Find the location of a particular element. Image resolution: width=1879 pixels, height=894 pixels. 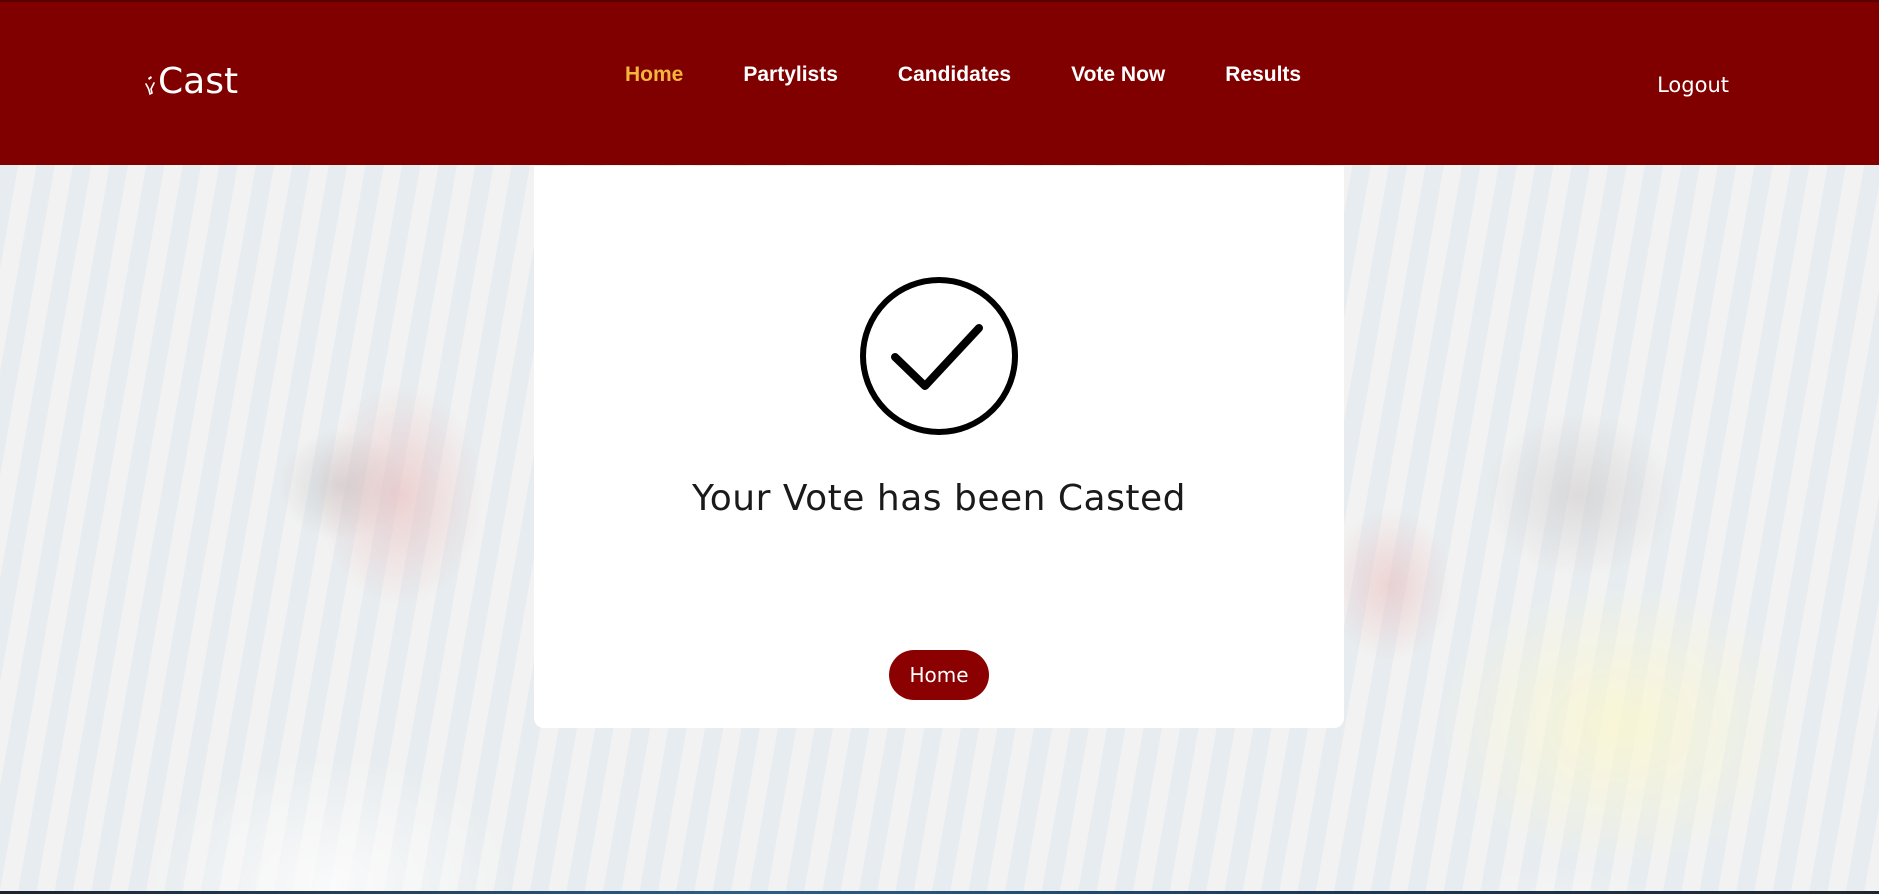

nav-link-partylists: Partylists is located at coordinates (790, 74).